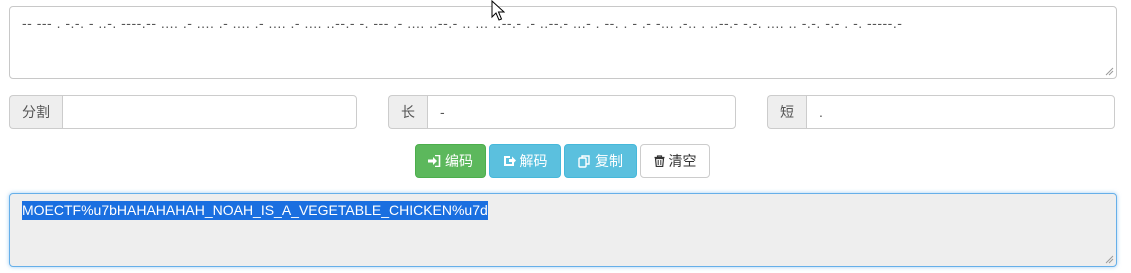 This screenshot has width=1131, height=273. I want to click on clear-label: 清空, so click(682, 162).